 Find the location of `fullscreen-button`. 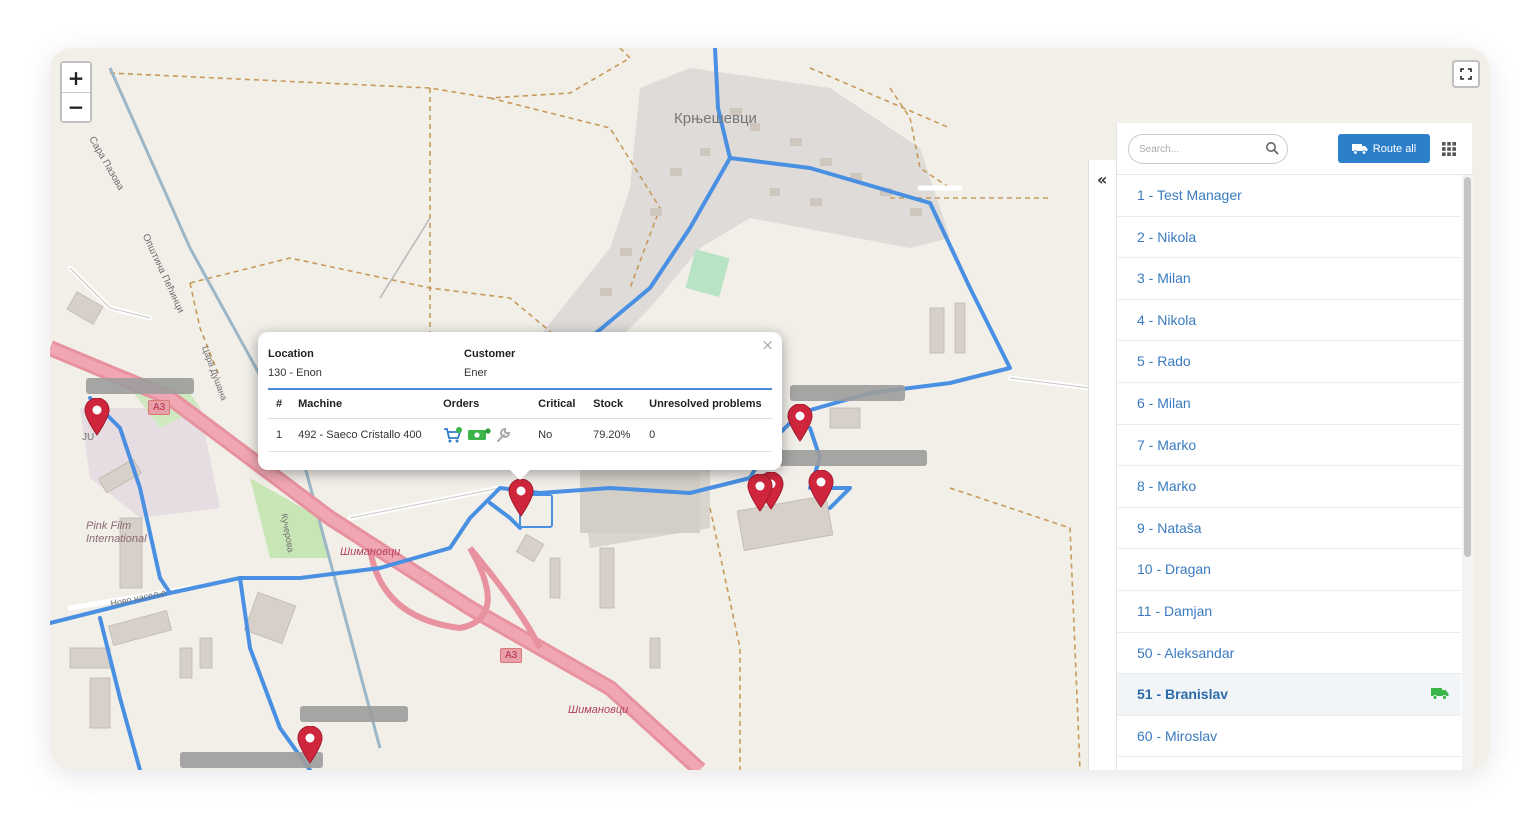

fullscreen-button is located at coordinates (1466, 74).